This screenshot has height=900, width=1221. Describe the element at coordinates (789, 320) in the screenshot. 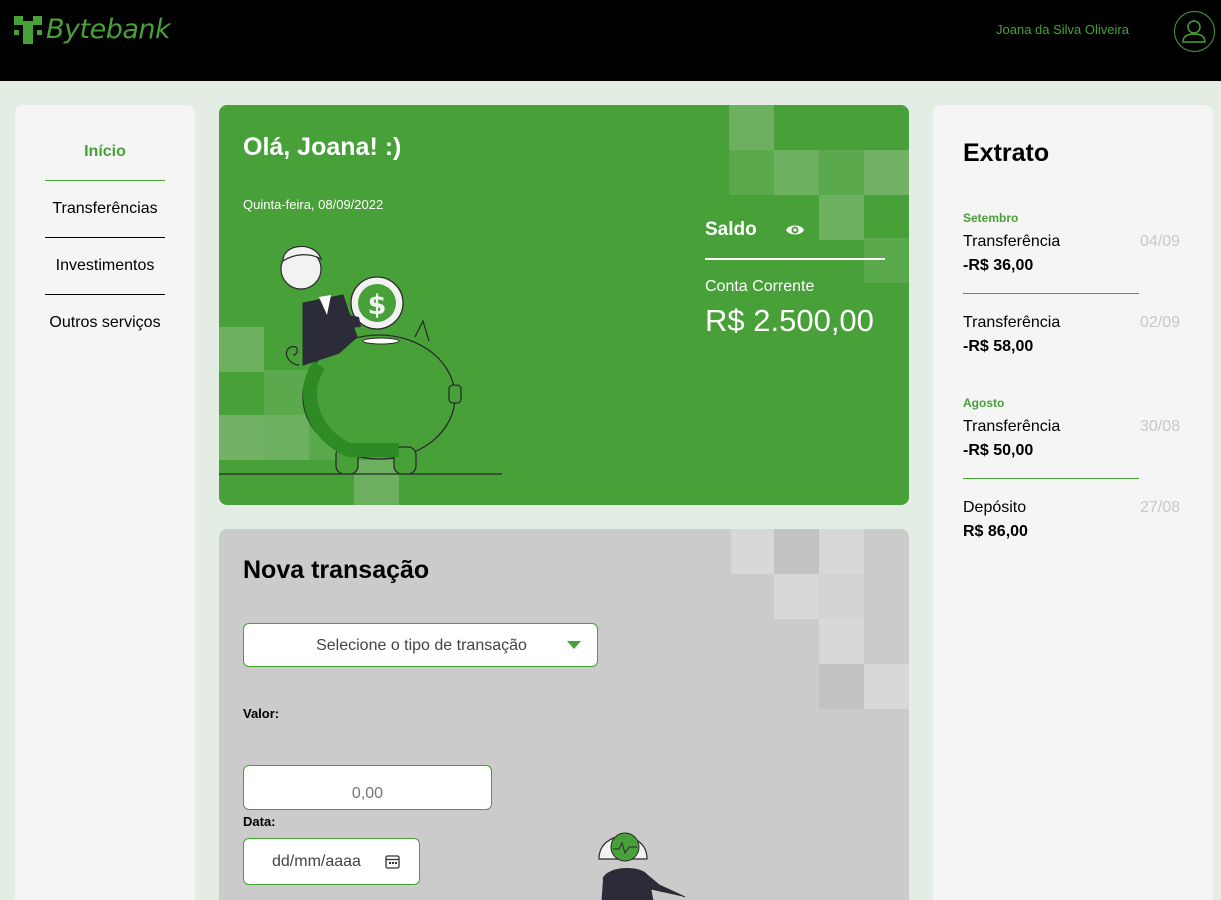

I see `account-balance: R$ 2.500,00` at that location.